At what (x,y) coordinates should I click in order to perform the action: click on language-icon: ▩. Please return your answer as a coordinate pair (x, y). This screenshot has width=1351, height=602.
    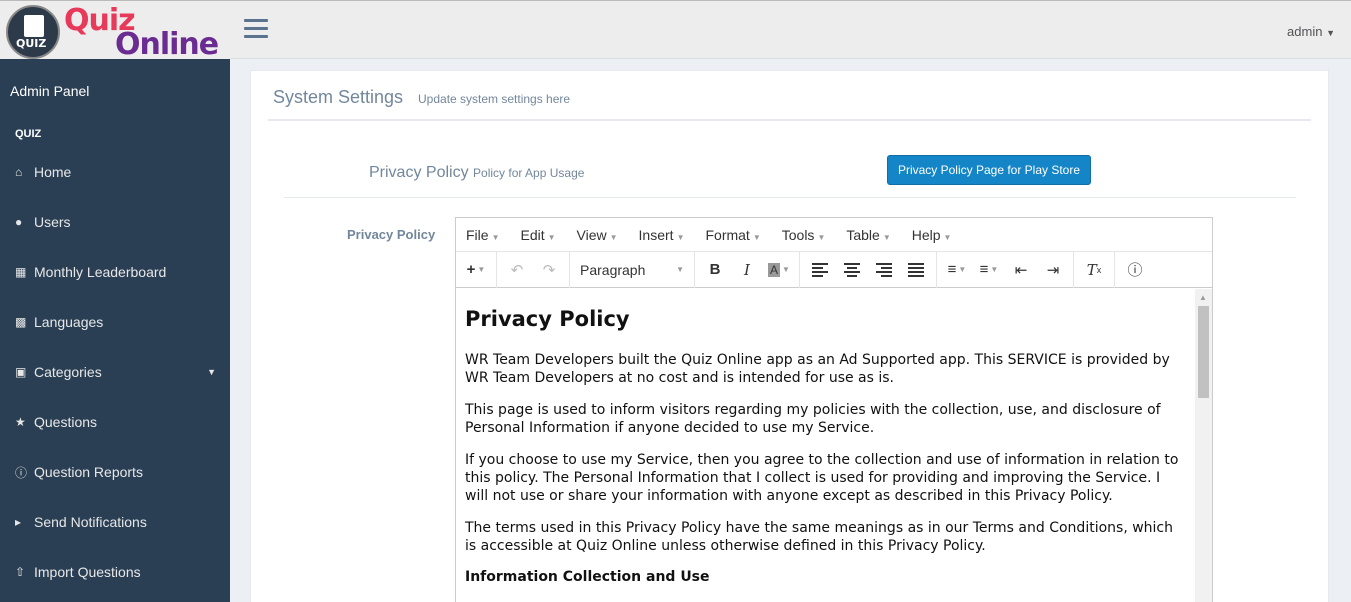
    Looking at the image, I should click on (21, 322).